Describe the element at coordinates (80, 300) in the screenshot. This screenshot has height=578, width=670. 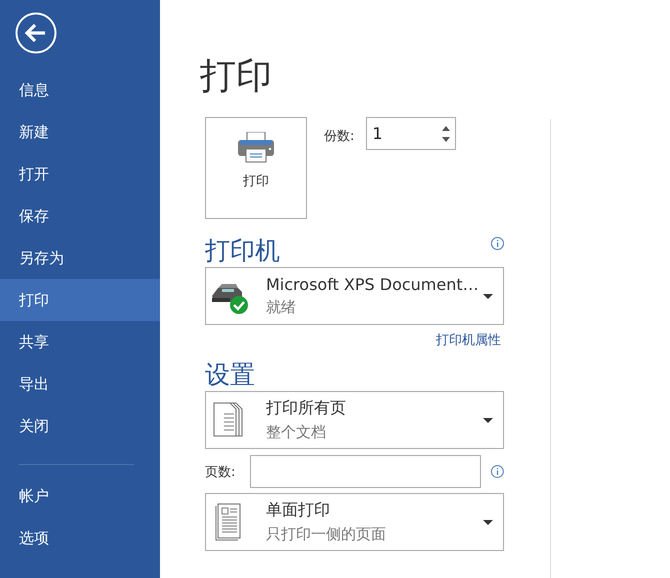
I see `sidebar-item: 打印` at that location.